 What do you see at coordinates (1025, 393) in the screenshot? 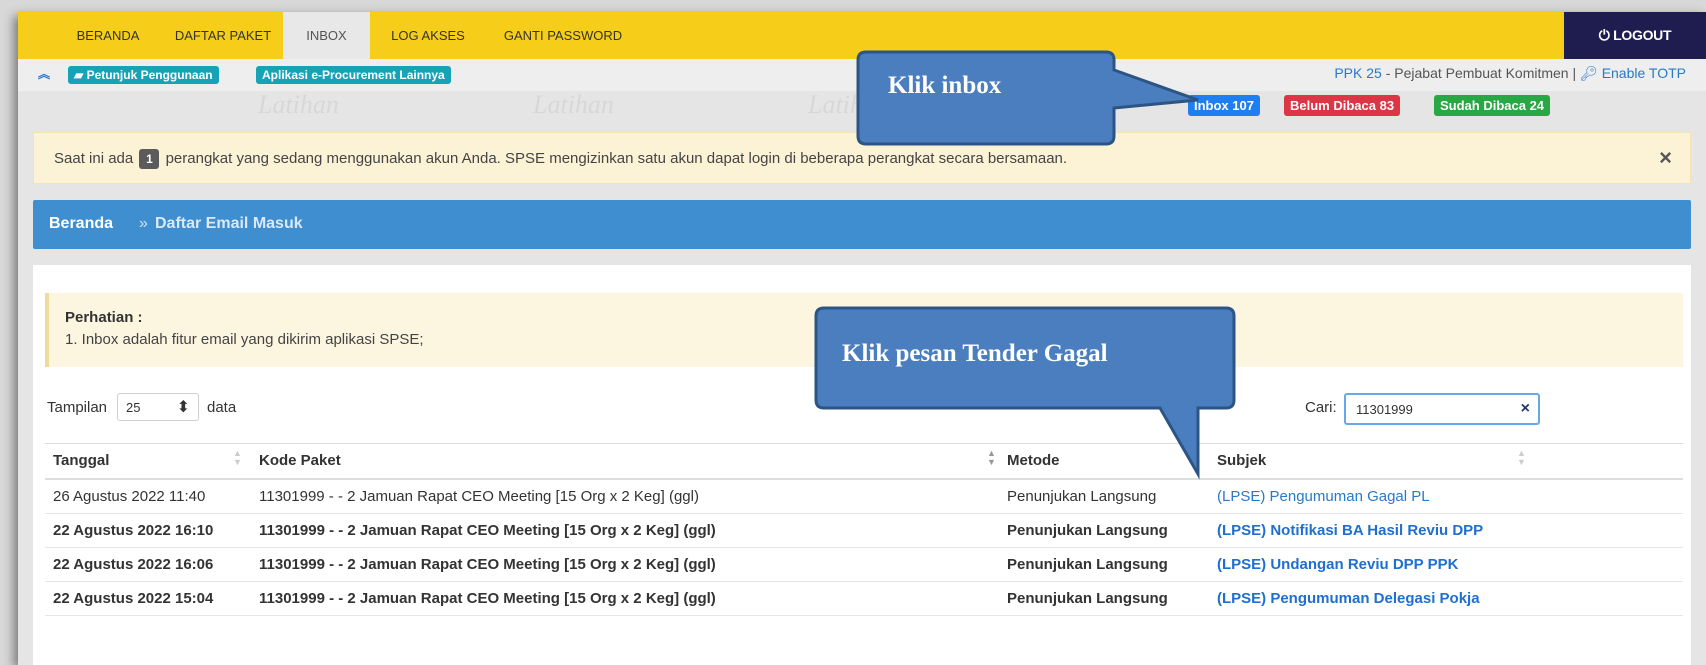
I see `message-callout-shape` at bounding box center [1025, 393].